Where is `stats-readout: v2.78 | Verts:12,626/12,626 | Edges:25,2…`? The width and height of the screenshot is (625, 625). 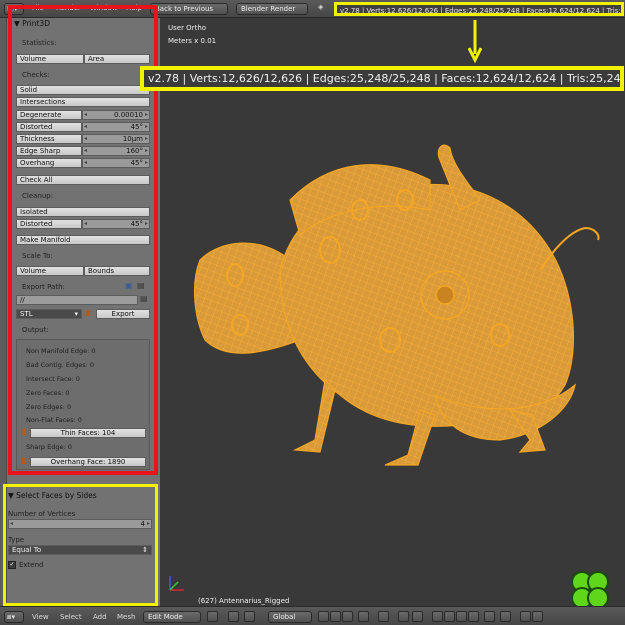
stats-readout: v2.78 | Verts:12,626/12,626 | Edges:25,2… is located at coordinates (479, 9).